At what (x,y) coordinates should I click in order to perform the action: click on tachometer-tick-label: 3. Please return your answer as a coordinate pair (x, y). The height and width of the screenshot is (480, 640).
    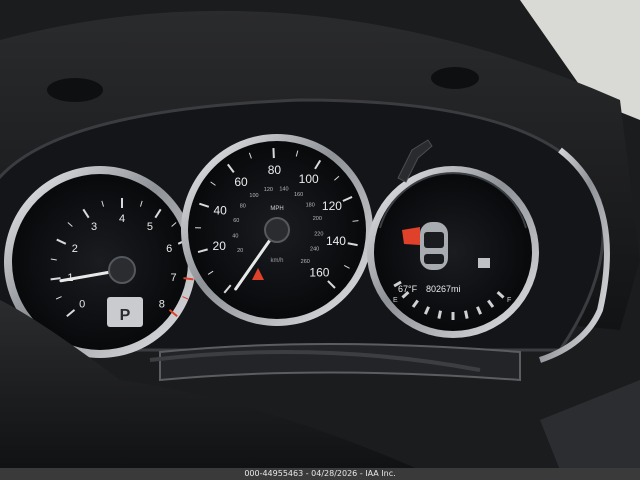
    Looking at the image, I should click on (94, 227).